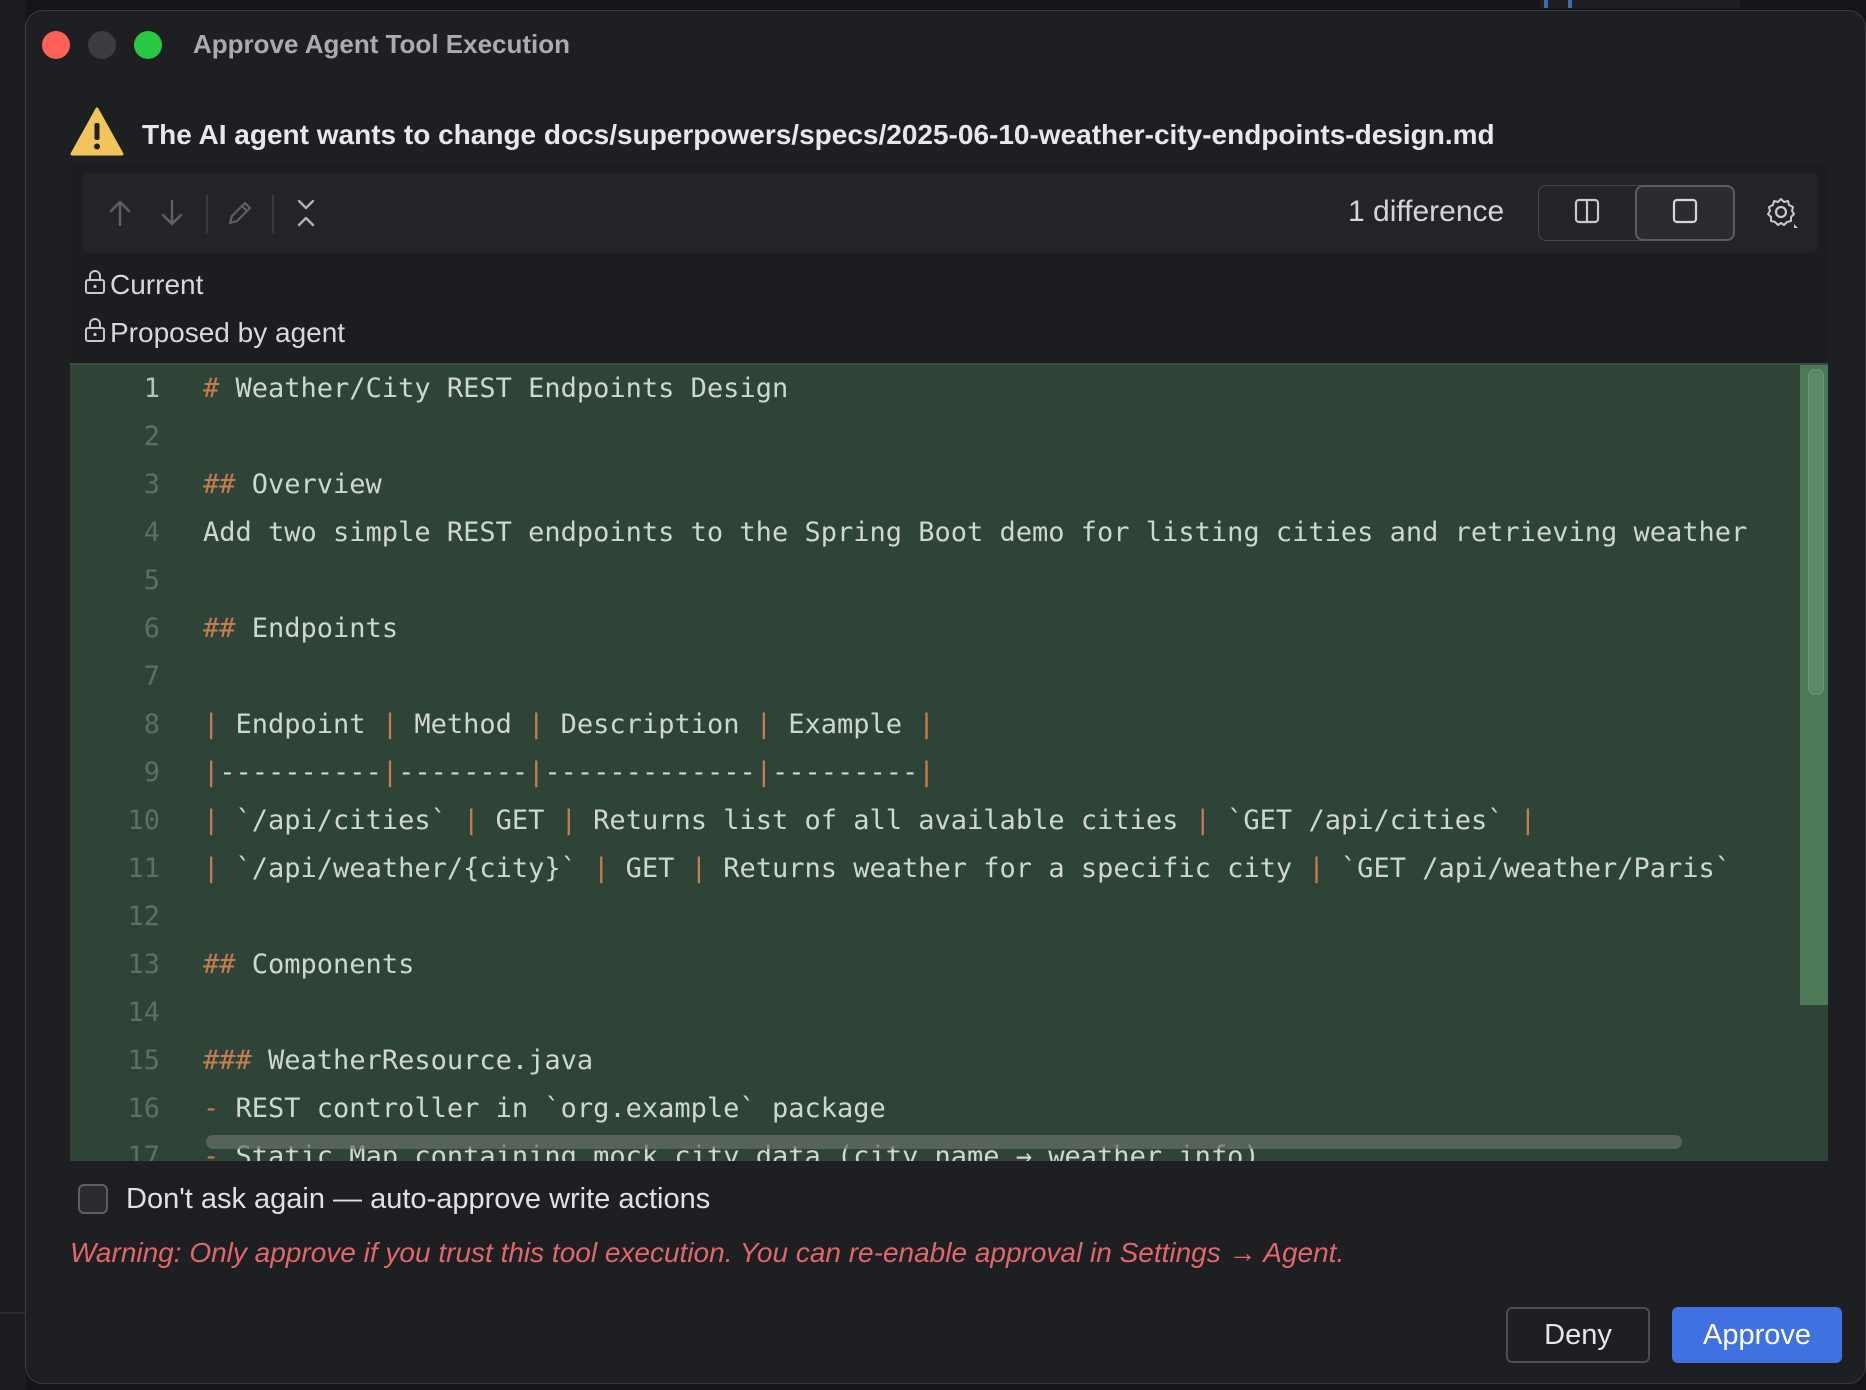 This screenshot has width=1866, height=1390. Describe the element at coordinates (1578, 1335) in the screenshot. I see `deny-button: Deny` at that location.